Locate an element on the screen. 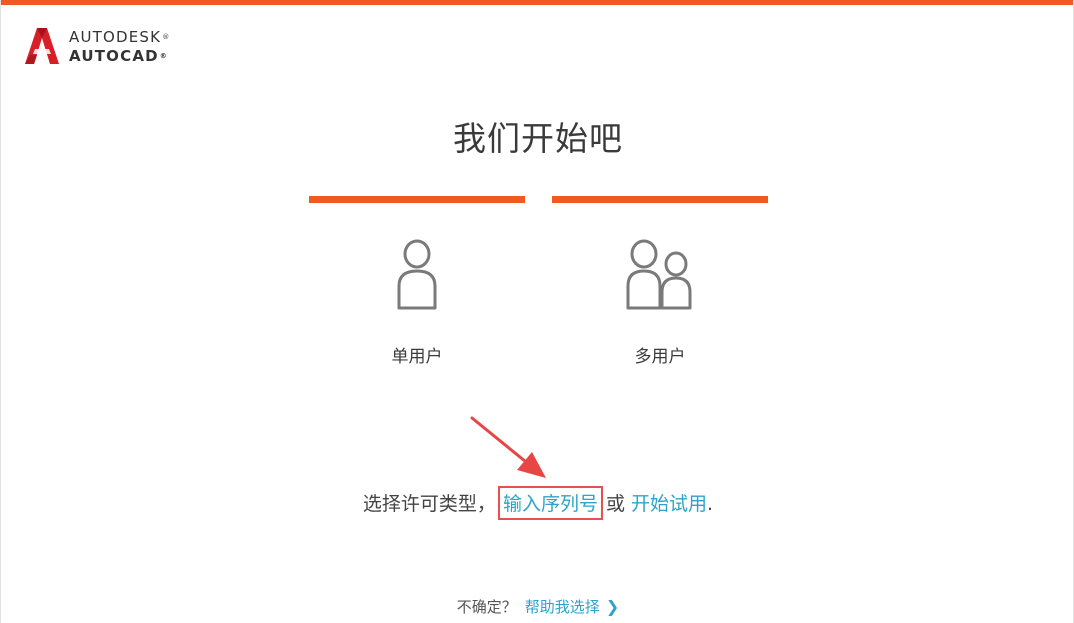 This screenshot has height=623, width=1074. prompt-period: . is located at coordinates (710, 504).